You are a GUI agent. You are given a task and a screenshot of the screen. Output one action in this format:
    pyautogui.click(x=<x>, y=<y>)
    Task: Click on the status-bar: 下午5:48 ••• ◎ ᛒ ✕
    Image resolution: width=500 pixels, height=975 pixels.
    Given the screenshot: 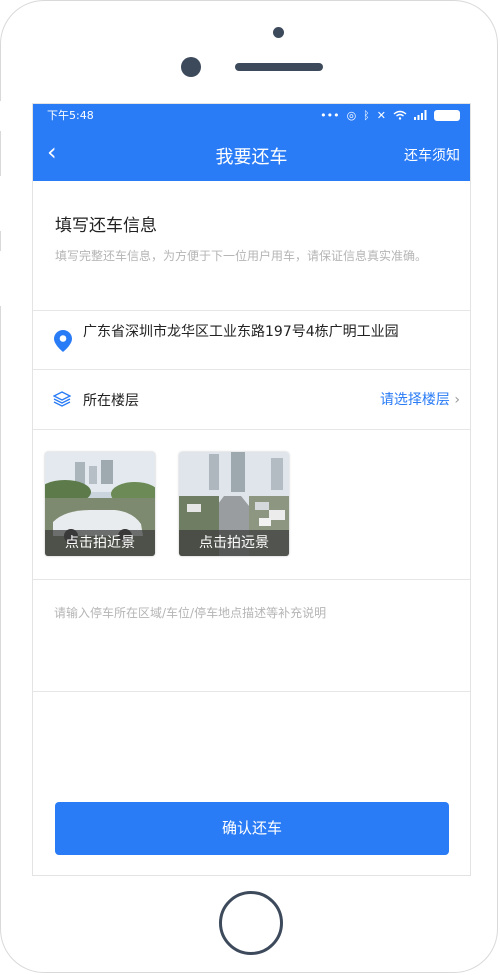 What is the action you would take?
    pyautogui.click(x=251, y=115)
    